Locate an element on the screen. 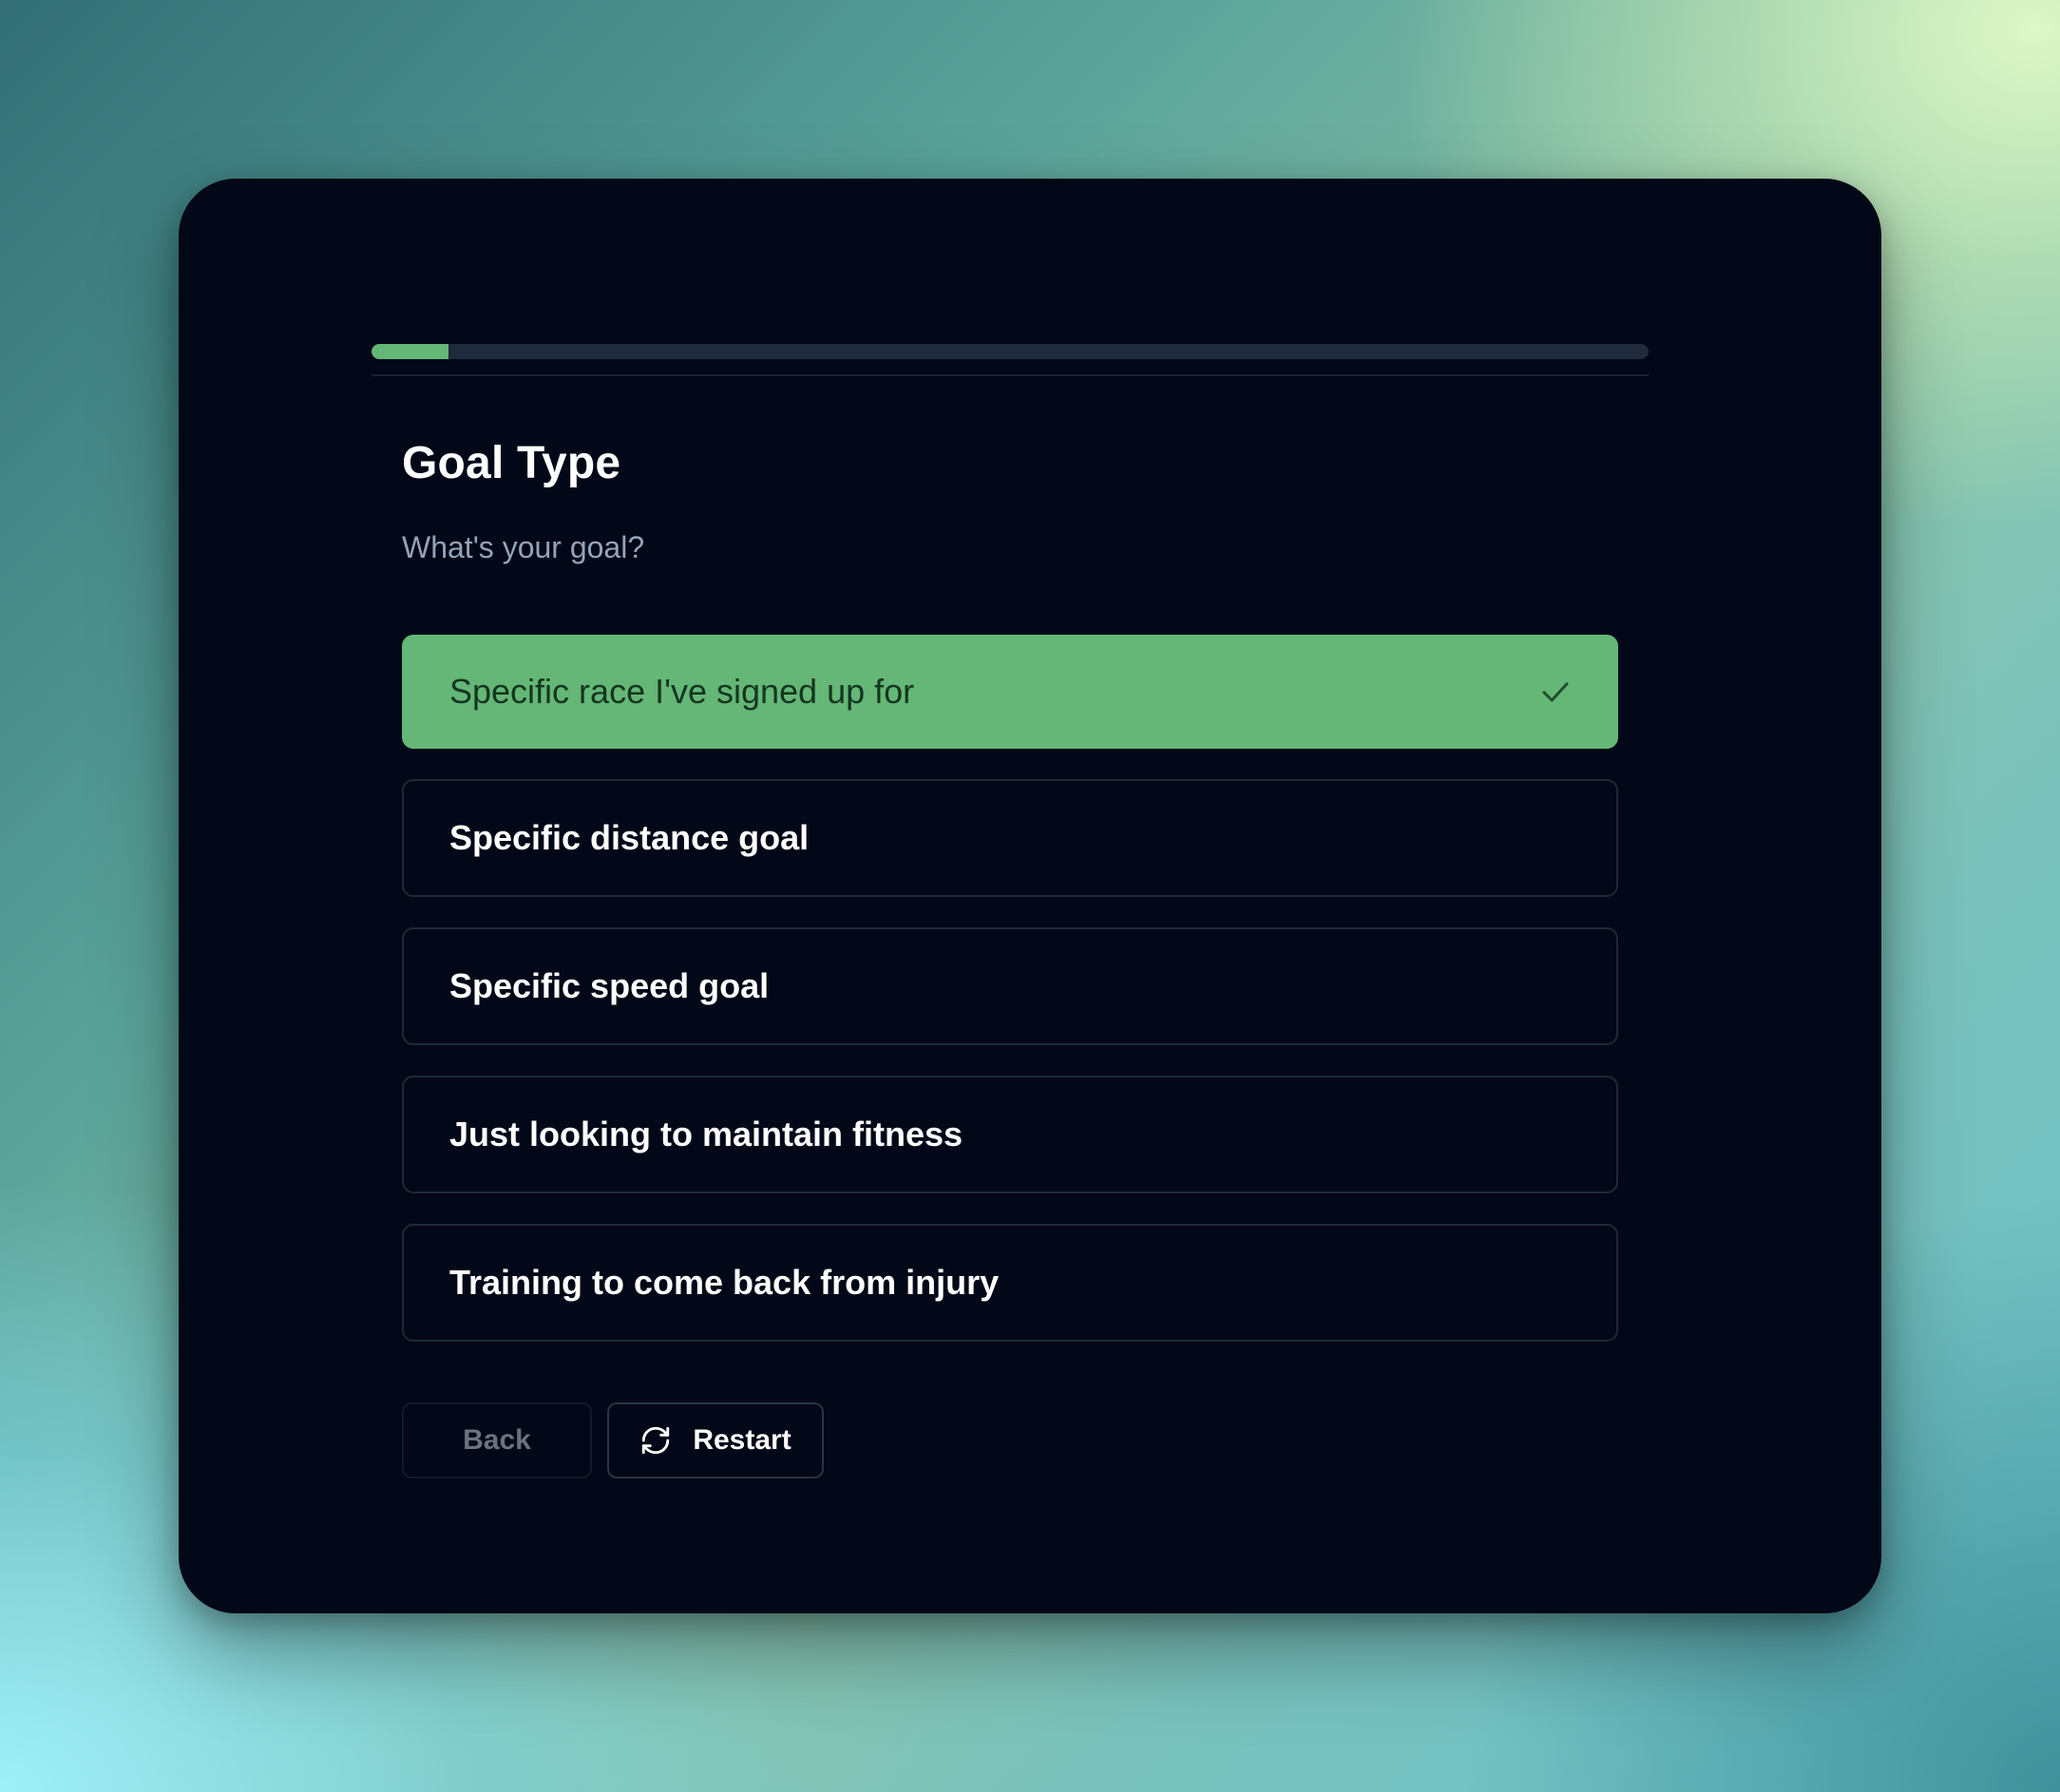 The height and width of the screenshot is (1792, 2060). wizard-actions: Back Restart is located at coordinates (613, 1440).